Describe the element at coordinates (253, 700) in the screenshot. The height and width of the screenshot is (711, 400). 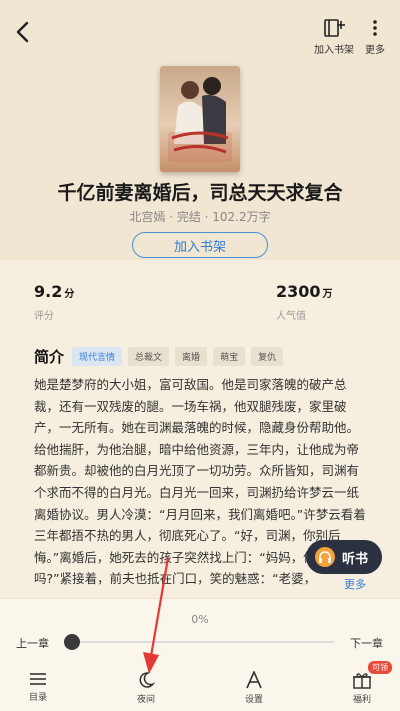
I see `nav-settings-label: 设置` at that location.